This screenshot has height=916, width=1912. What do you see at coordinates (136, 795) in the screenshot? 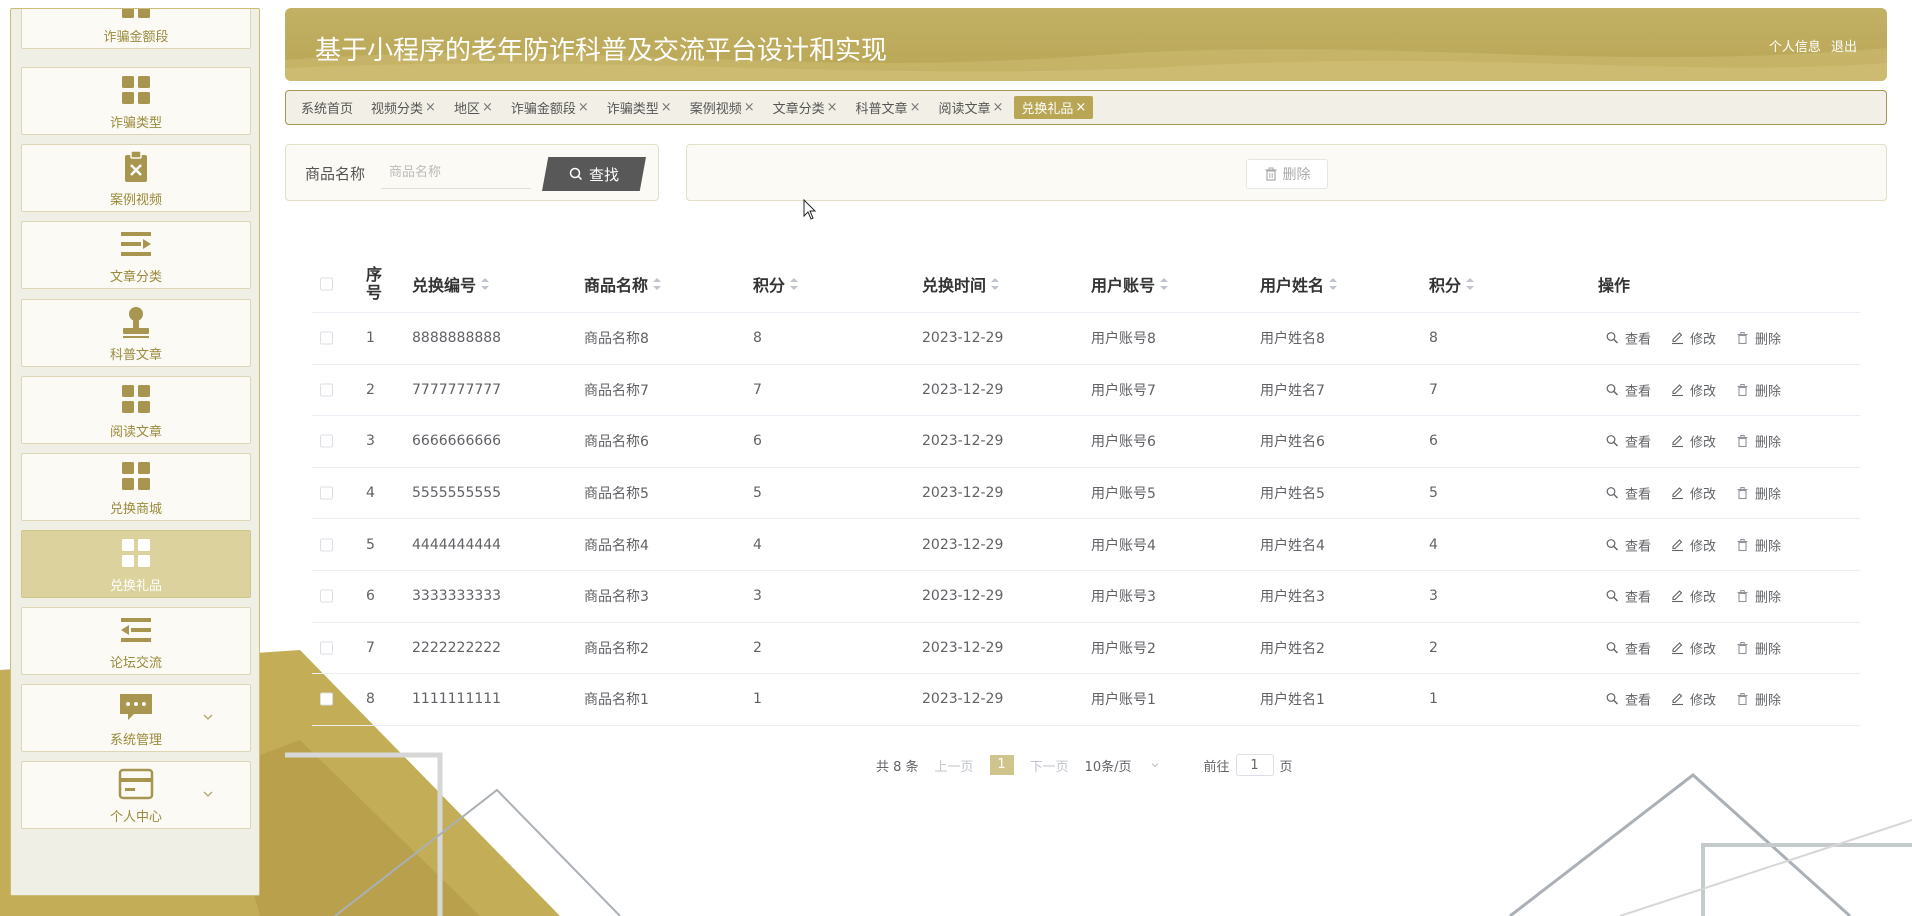
I see `sidebar-item-11: 个人中心` at bounding box center [136, 795].